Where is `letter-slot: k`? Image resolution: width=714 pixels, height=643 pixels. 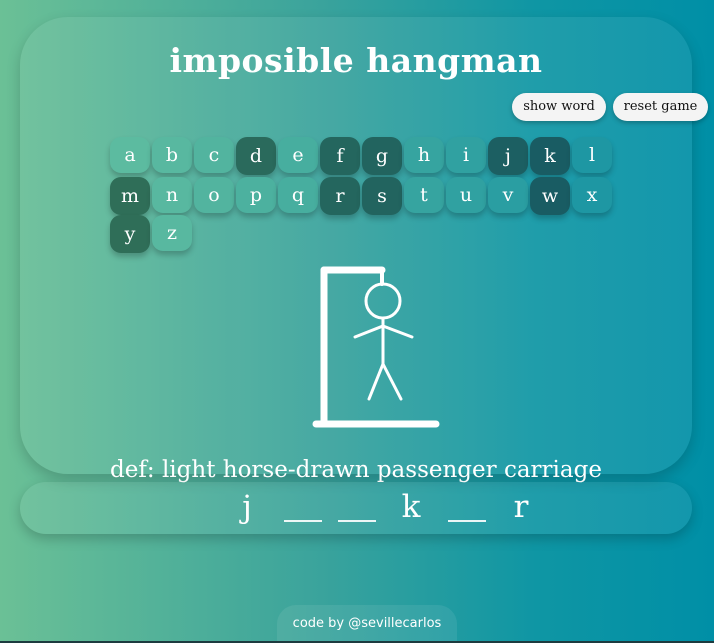 letter-slot: k is located at coordinates (411, 507).